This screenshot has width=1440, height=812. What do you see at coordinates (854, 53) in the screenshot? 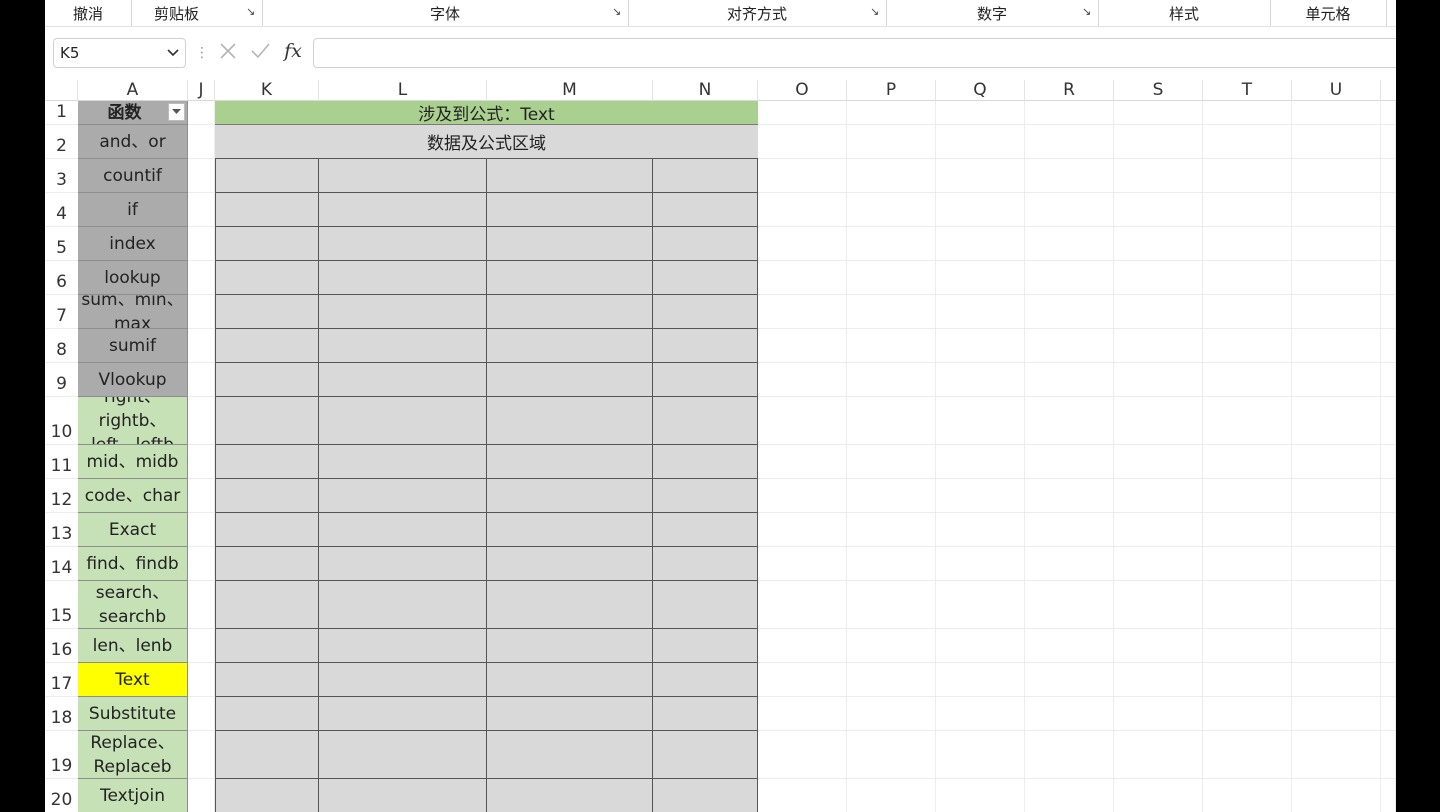
I see `formula-input` at bounding box center [854, 53].